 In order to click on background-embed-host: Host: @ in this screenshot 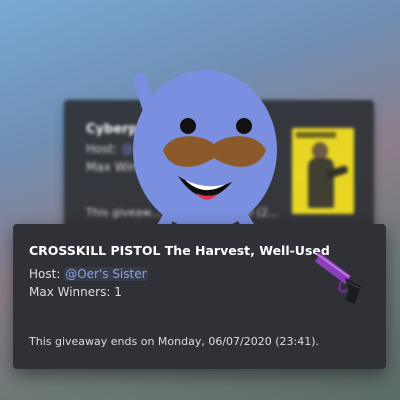, I will do `click(109, 149)`.